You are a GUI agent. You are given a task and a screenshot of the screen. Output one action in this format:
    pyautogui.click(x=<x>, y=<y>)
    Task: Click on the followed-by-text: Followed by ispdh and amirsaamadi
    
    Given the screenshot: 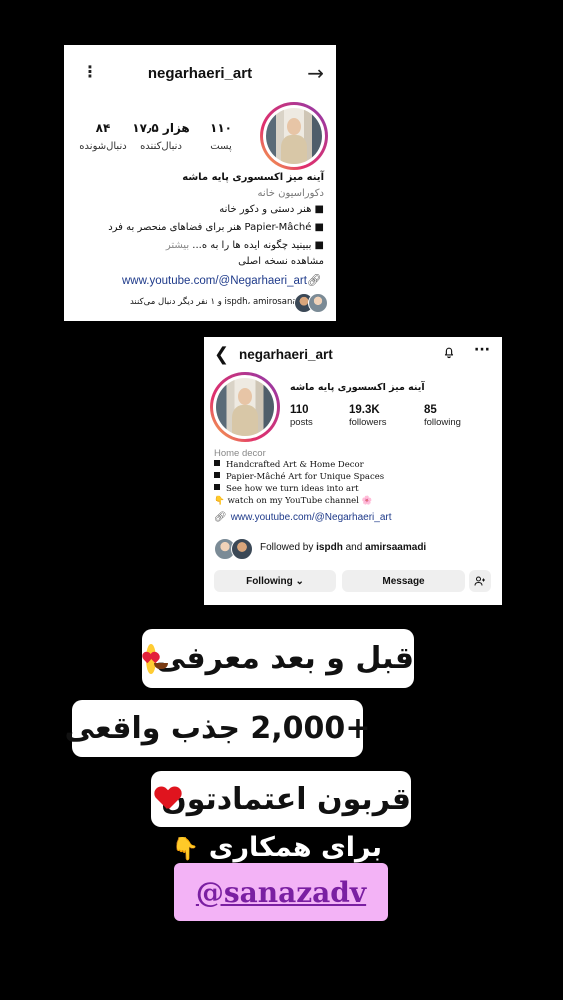 What is the action you would take?
    pyautogui.click(x=343, y=547)
    